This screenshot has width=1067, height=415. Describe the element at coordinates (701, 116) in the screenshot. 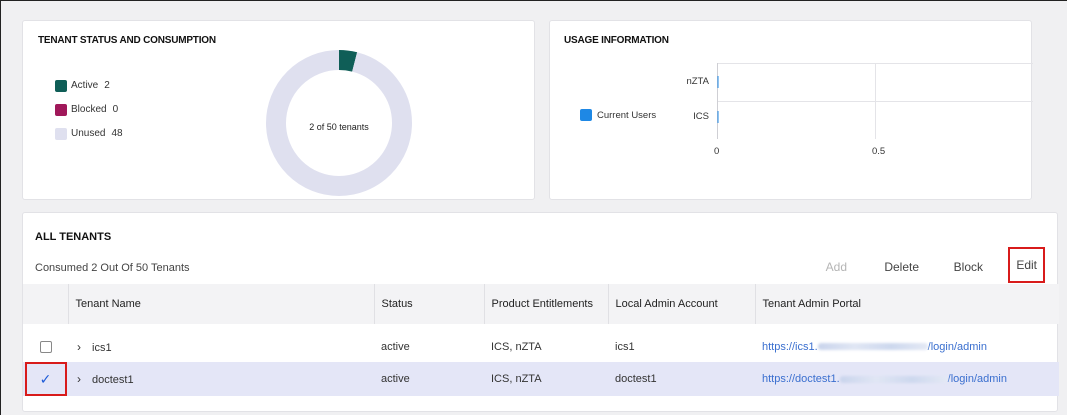

I see `bar-category-label: ICS` at that location.